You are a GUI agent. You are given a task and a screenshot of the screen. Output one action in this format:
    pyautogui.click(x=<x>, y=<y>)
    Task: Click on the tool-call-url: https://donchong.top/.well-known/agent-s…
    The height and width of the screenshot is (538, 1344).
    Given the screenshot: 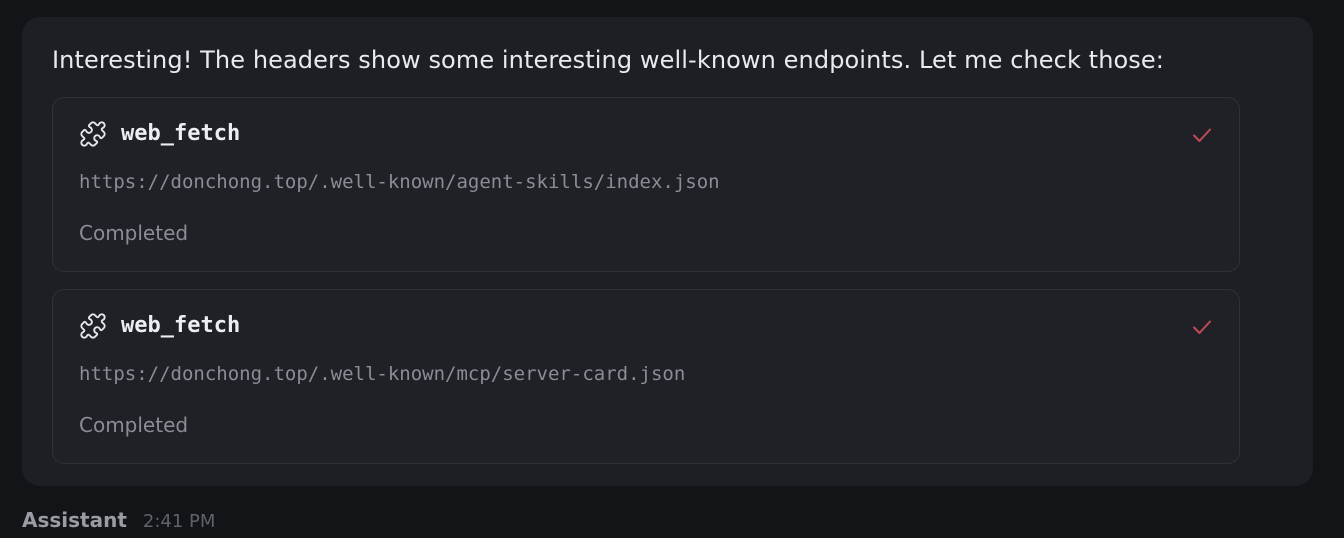 What is the action you would take?
    pyautogui.click(x=399, y=182)
    